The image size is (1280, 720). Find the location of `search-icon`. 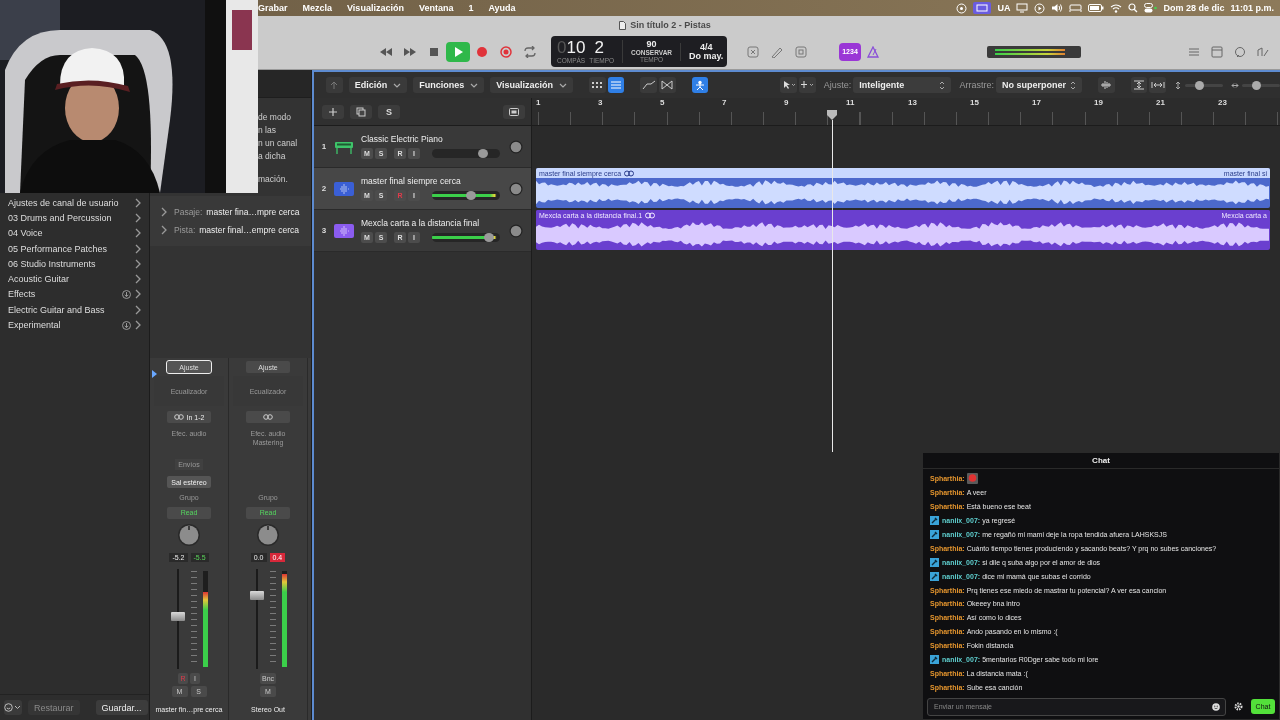

search-icon is located at coordinates (1133, 8).